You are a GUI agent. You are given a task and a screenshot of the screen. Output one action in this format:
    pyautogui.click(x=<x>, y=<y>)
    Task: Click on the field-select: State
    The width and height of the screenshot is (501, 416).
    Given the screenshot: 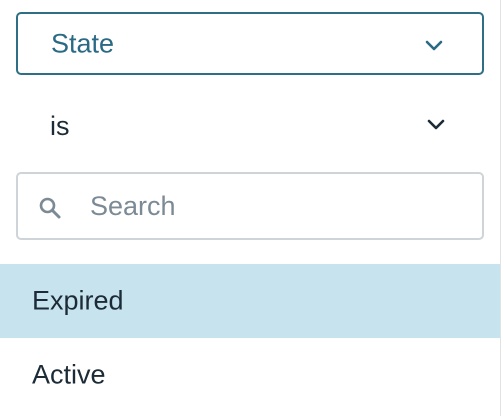 What is the action you would take?
    pyautogui.click(x=250, y=43)
    